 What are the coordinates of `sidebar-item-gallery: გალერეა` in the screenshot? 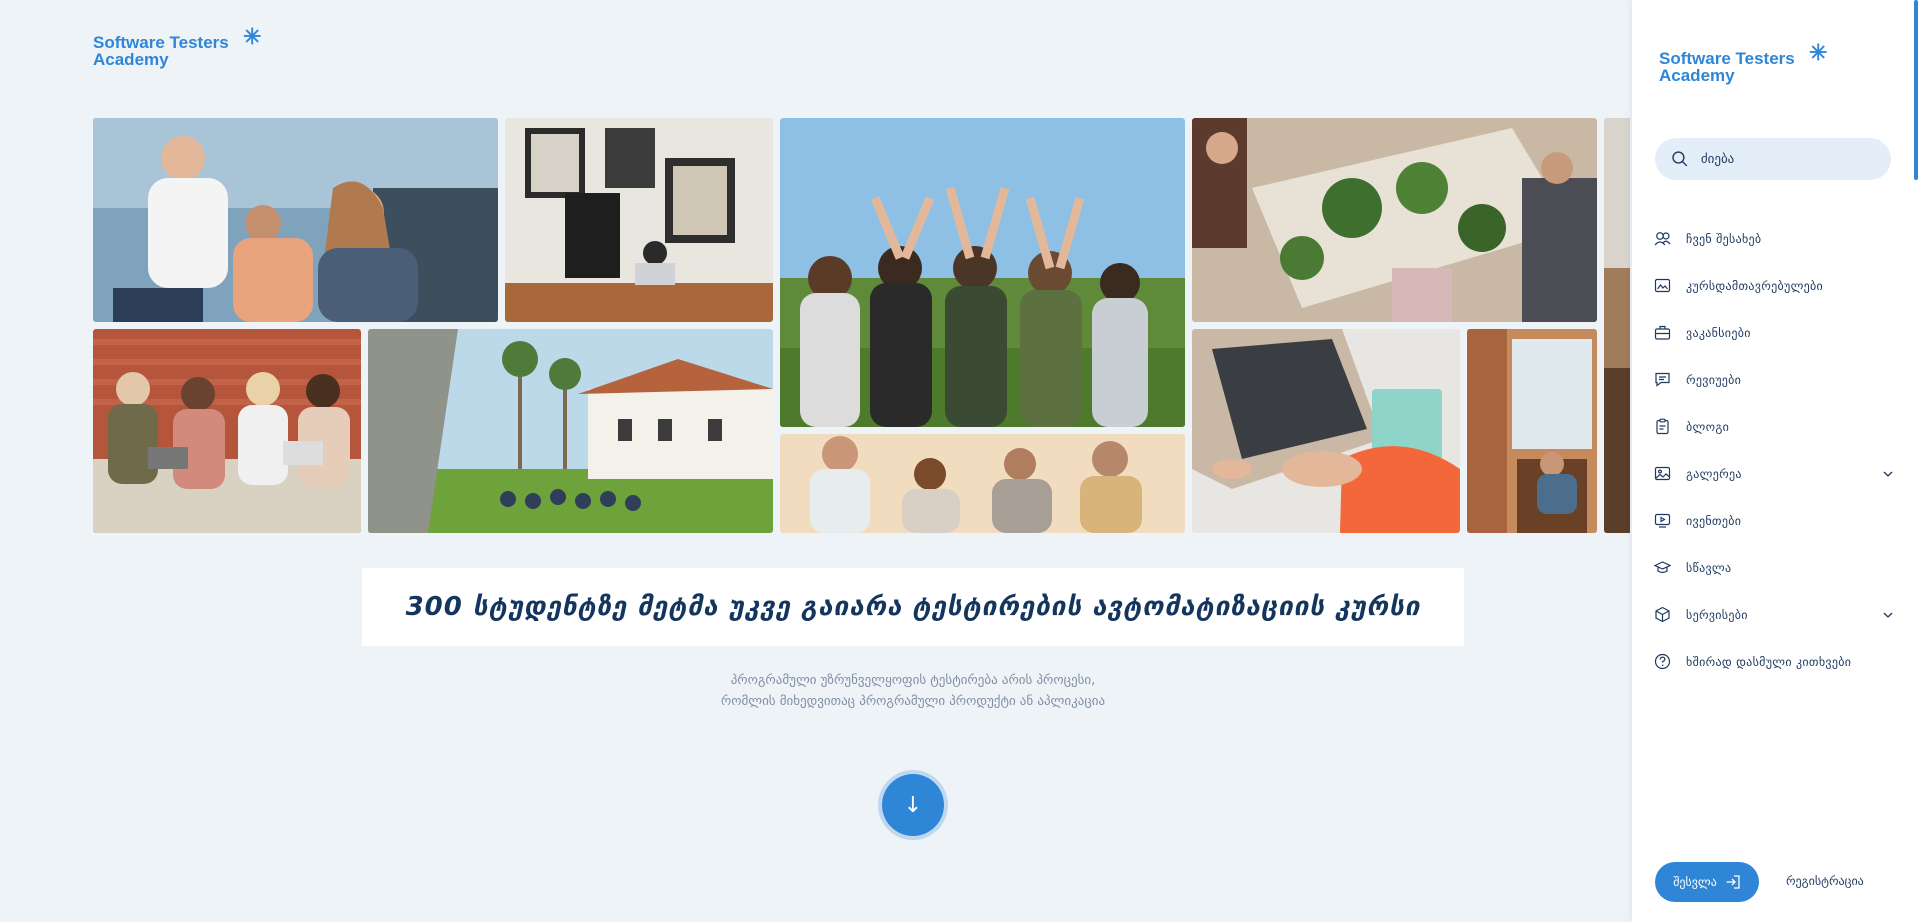 It's located at (1774, 473).